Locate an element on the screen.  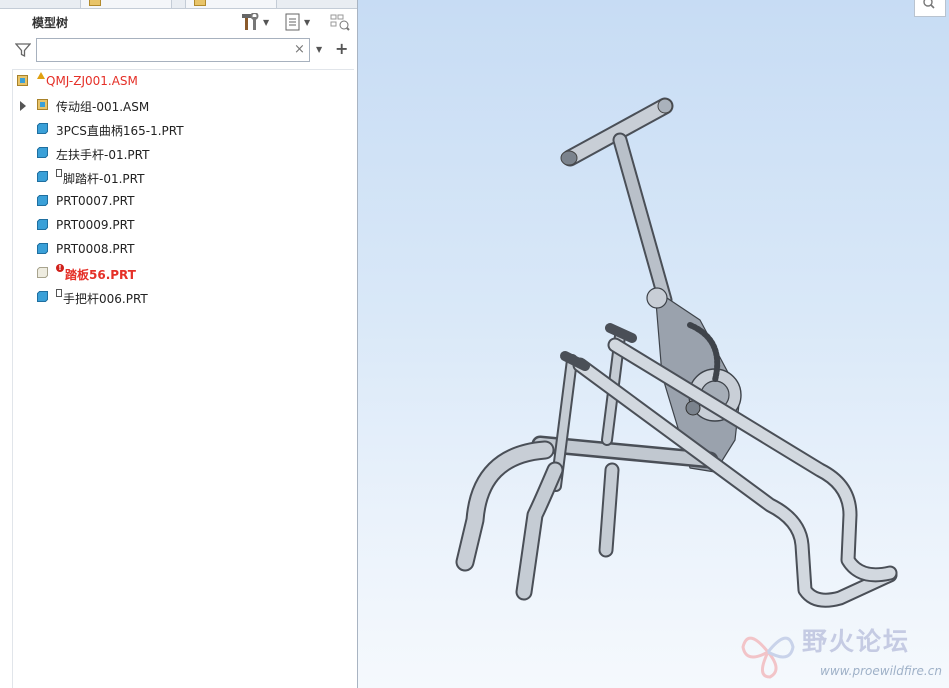
tree-item: 左扶手杆-01.PRT is located at coordinates (184, 154).